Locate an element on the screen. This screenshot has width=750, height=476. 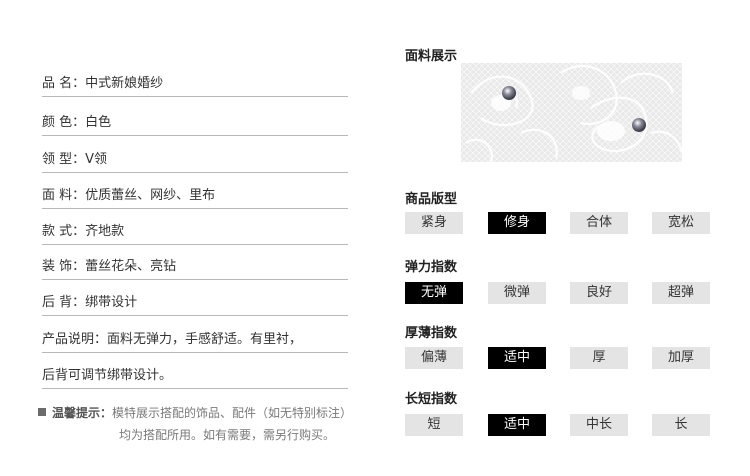
spec-value: 面料无弹力，手感舒适。有里衬， is located at coordinates (205, 339).